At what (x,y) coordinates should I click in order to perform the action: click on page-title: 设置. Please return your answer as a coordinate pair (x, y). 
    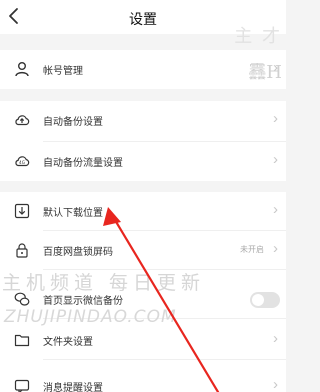
    Looking at the image, I should click on (143, 19).